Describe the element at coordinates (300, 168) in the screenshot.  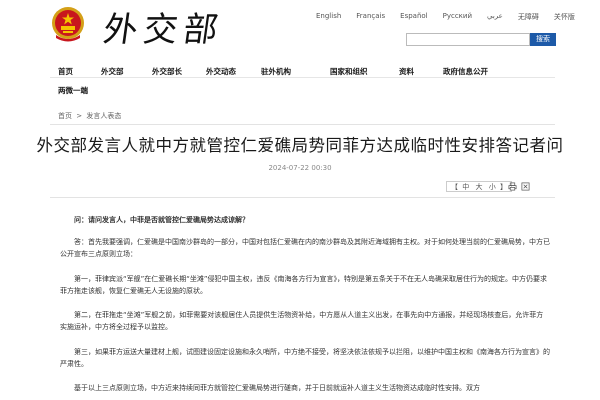
I see `publish-date: 2024-07-22 00:30` at that location.